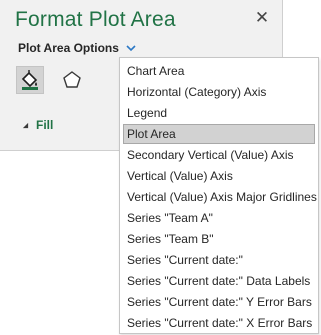 This screenshot has height=335, width=321. I want to click on pane-title: Format Plot Area, so click(95, 19).